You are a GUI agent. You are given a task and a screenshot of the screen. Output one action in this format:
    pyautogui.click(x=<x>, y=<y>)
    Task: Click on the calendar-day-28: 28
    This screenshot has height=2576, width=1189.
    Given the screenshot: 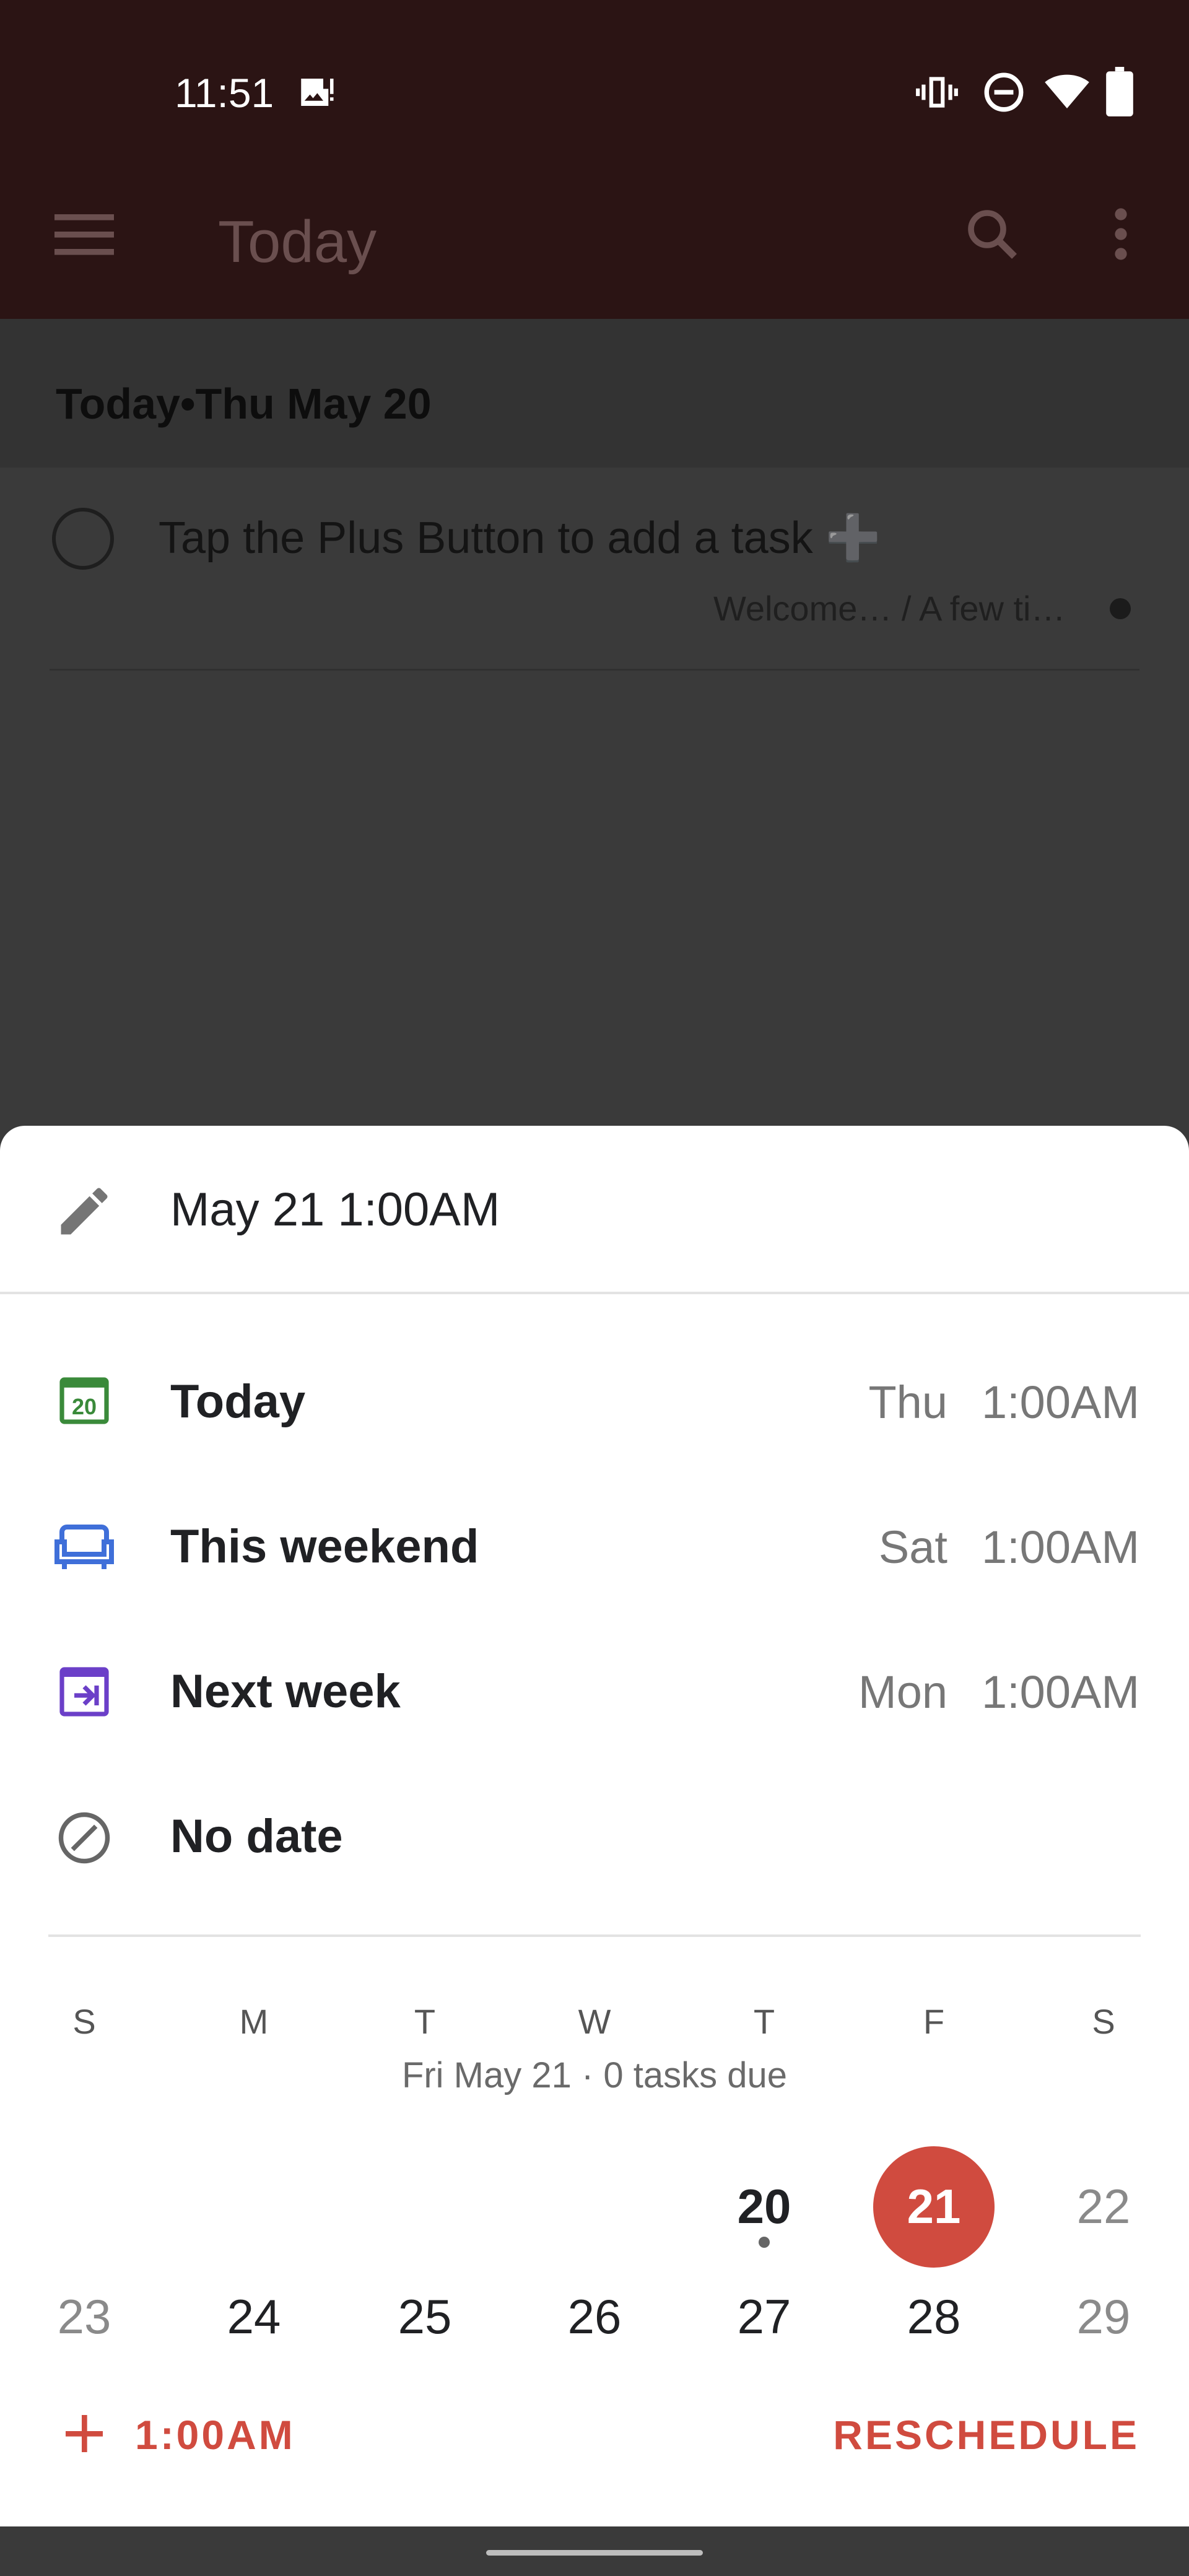 What is the action you would take?
    pyautogui.click(x=934, y=2317)
    